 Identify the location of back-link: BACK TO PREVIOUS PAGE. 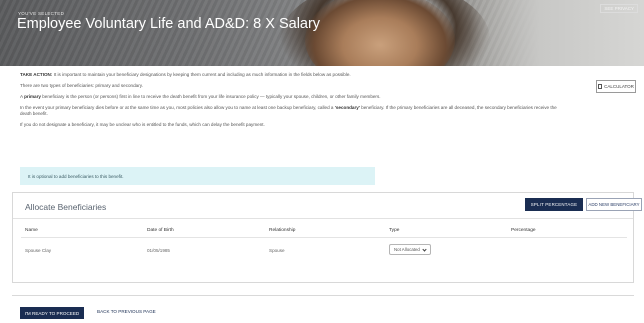
(126, 311).